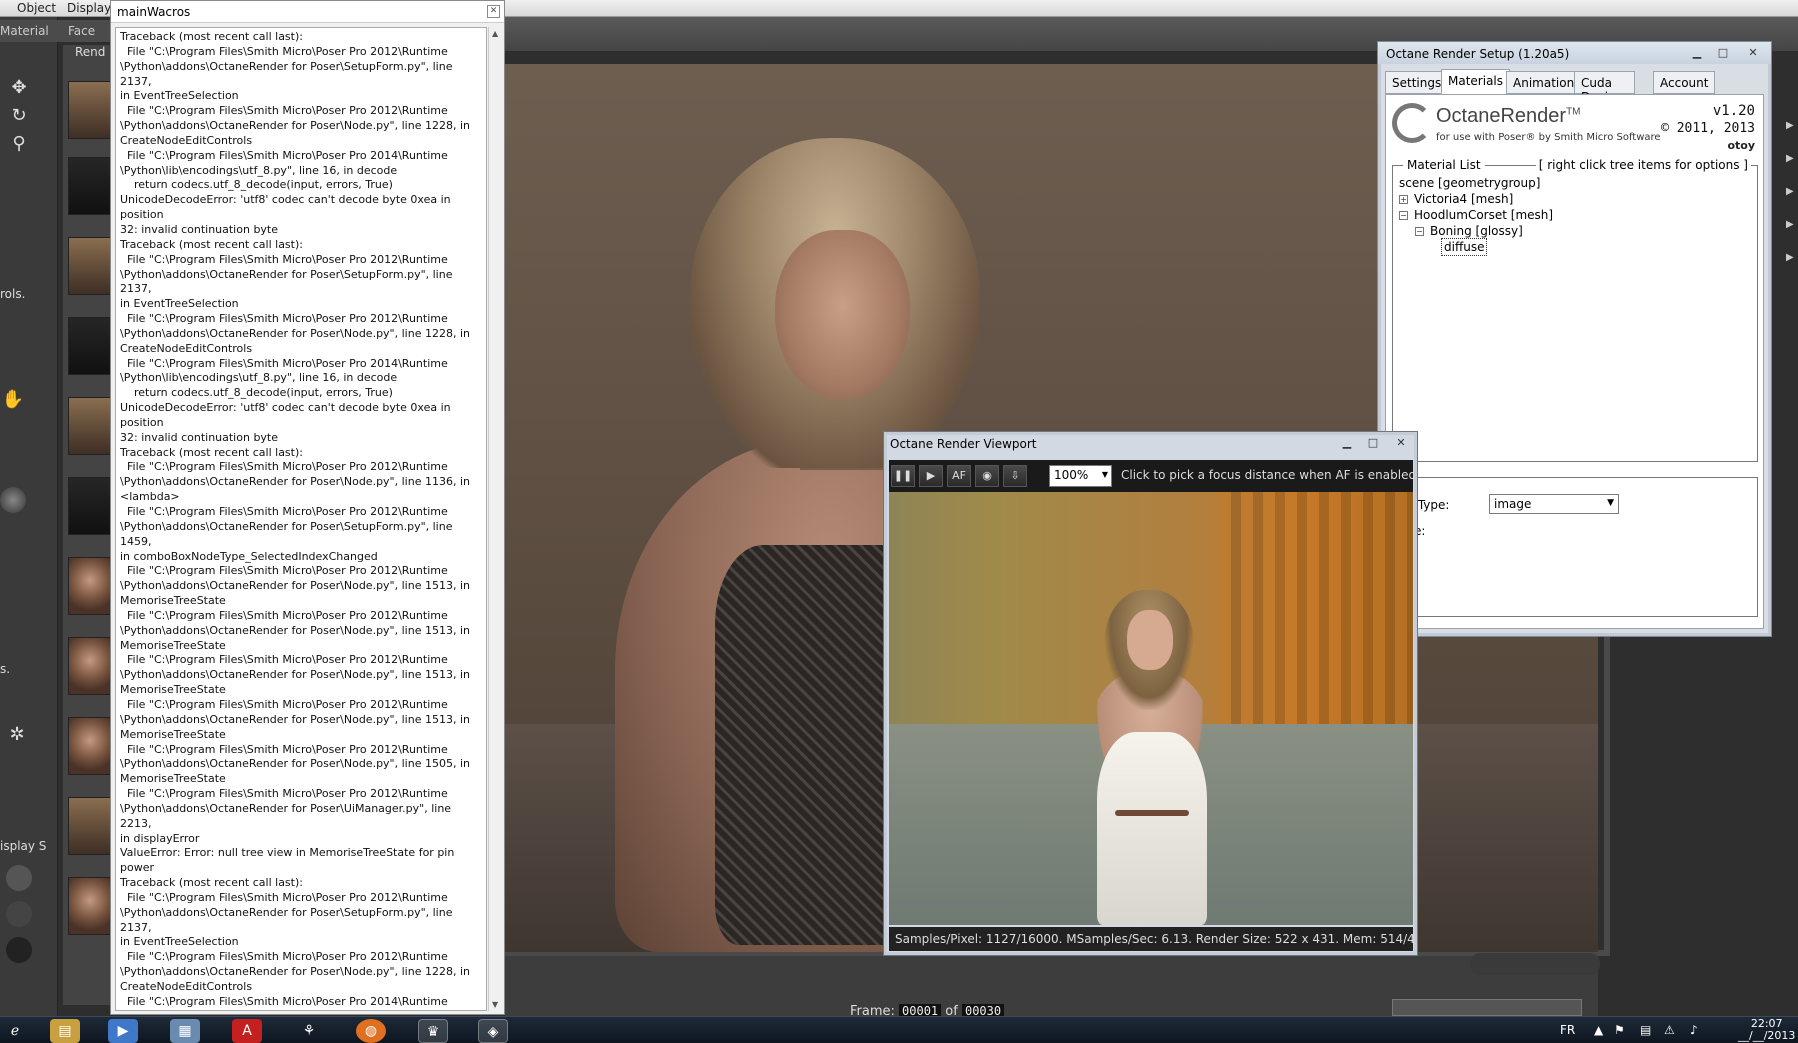  Describe the element at coordinates (185, 1031) in the screenshot. I see `app-window-icon: ▦` at that location.